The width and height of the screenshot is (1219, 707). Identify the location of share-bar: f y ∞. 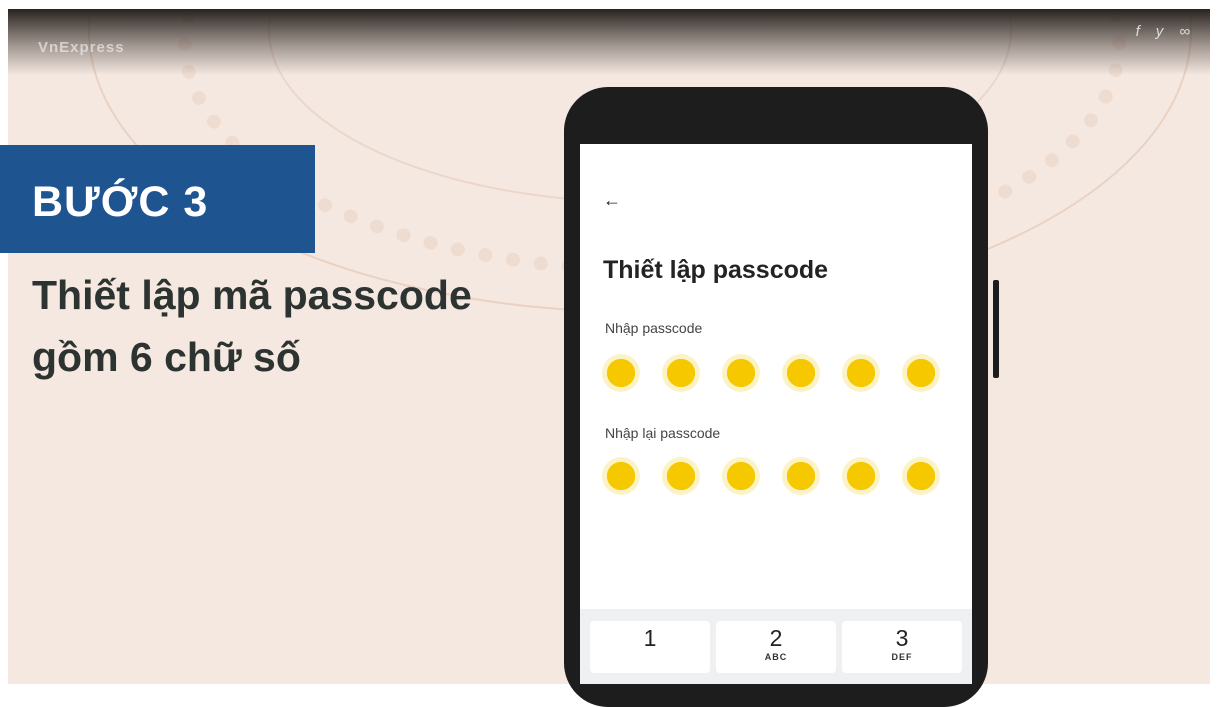
(1163, 31).